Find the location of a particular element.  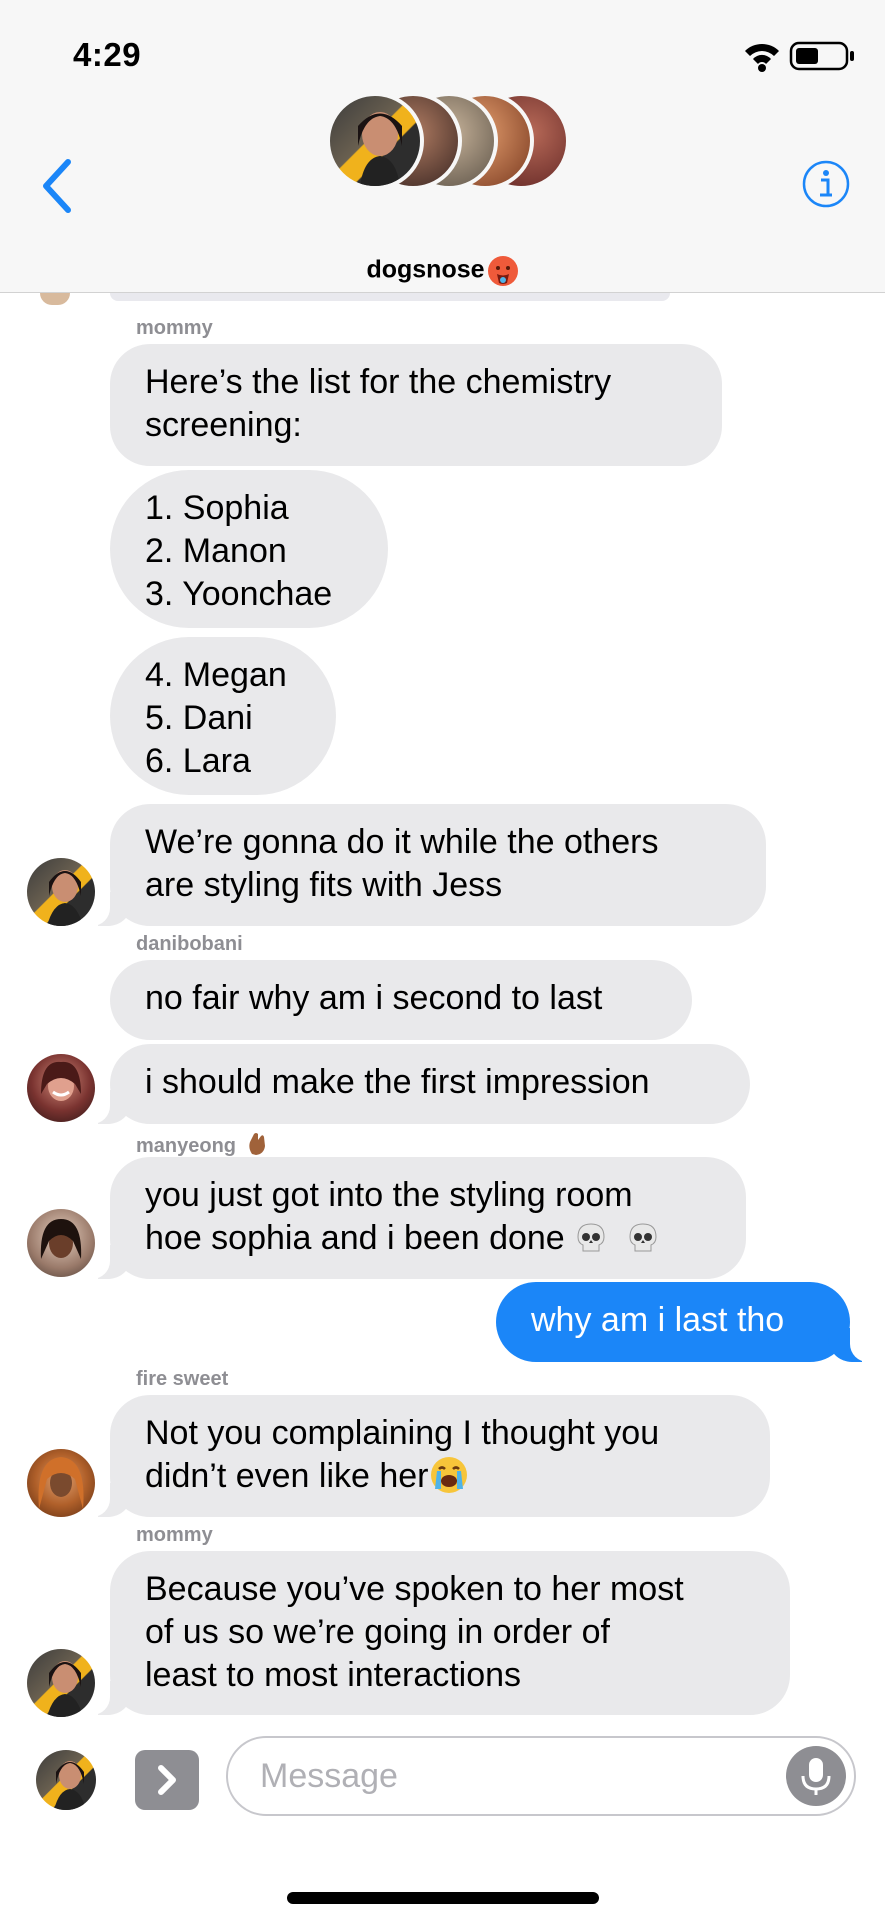

avatar-fire-sweet is located at coordinates (61, 1483).